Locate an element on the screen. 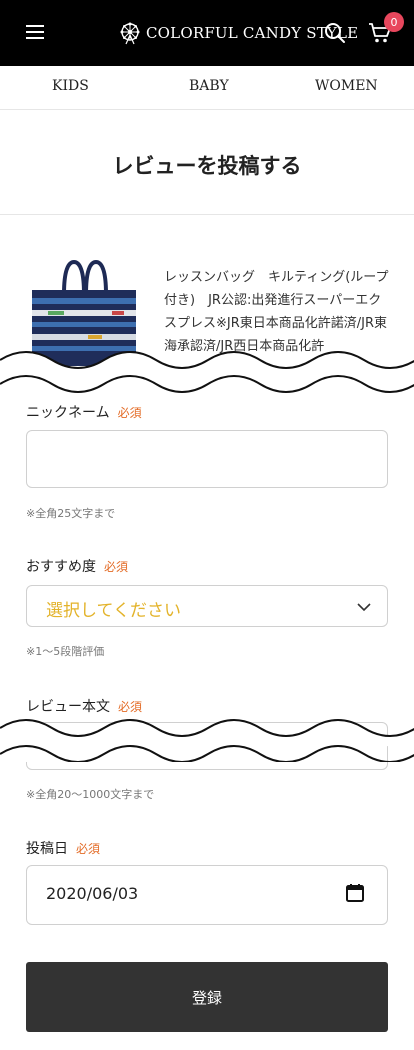  page-title: レビューを投稿する is located at coordinates (207, 166).